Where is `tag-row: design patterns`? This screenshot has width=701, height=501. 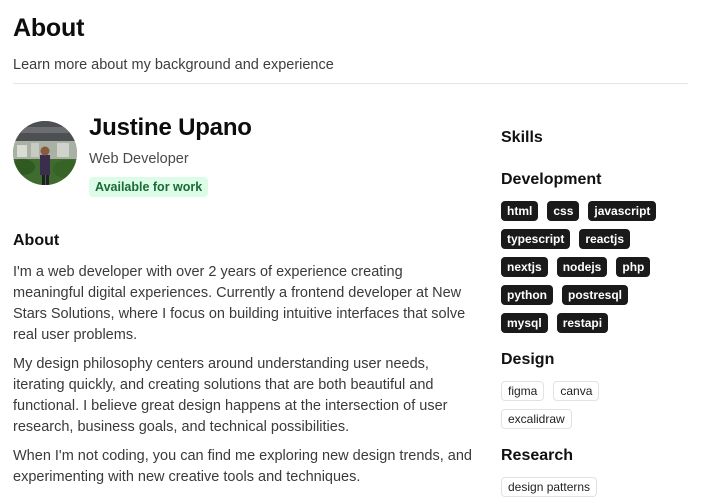 tag-row: design patterns is located at coordinates (549, 487).